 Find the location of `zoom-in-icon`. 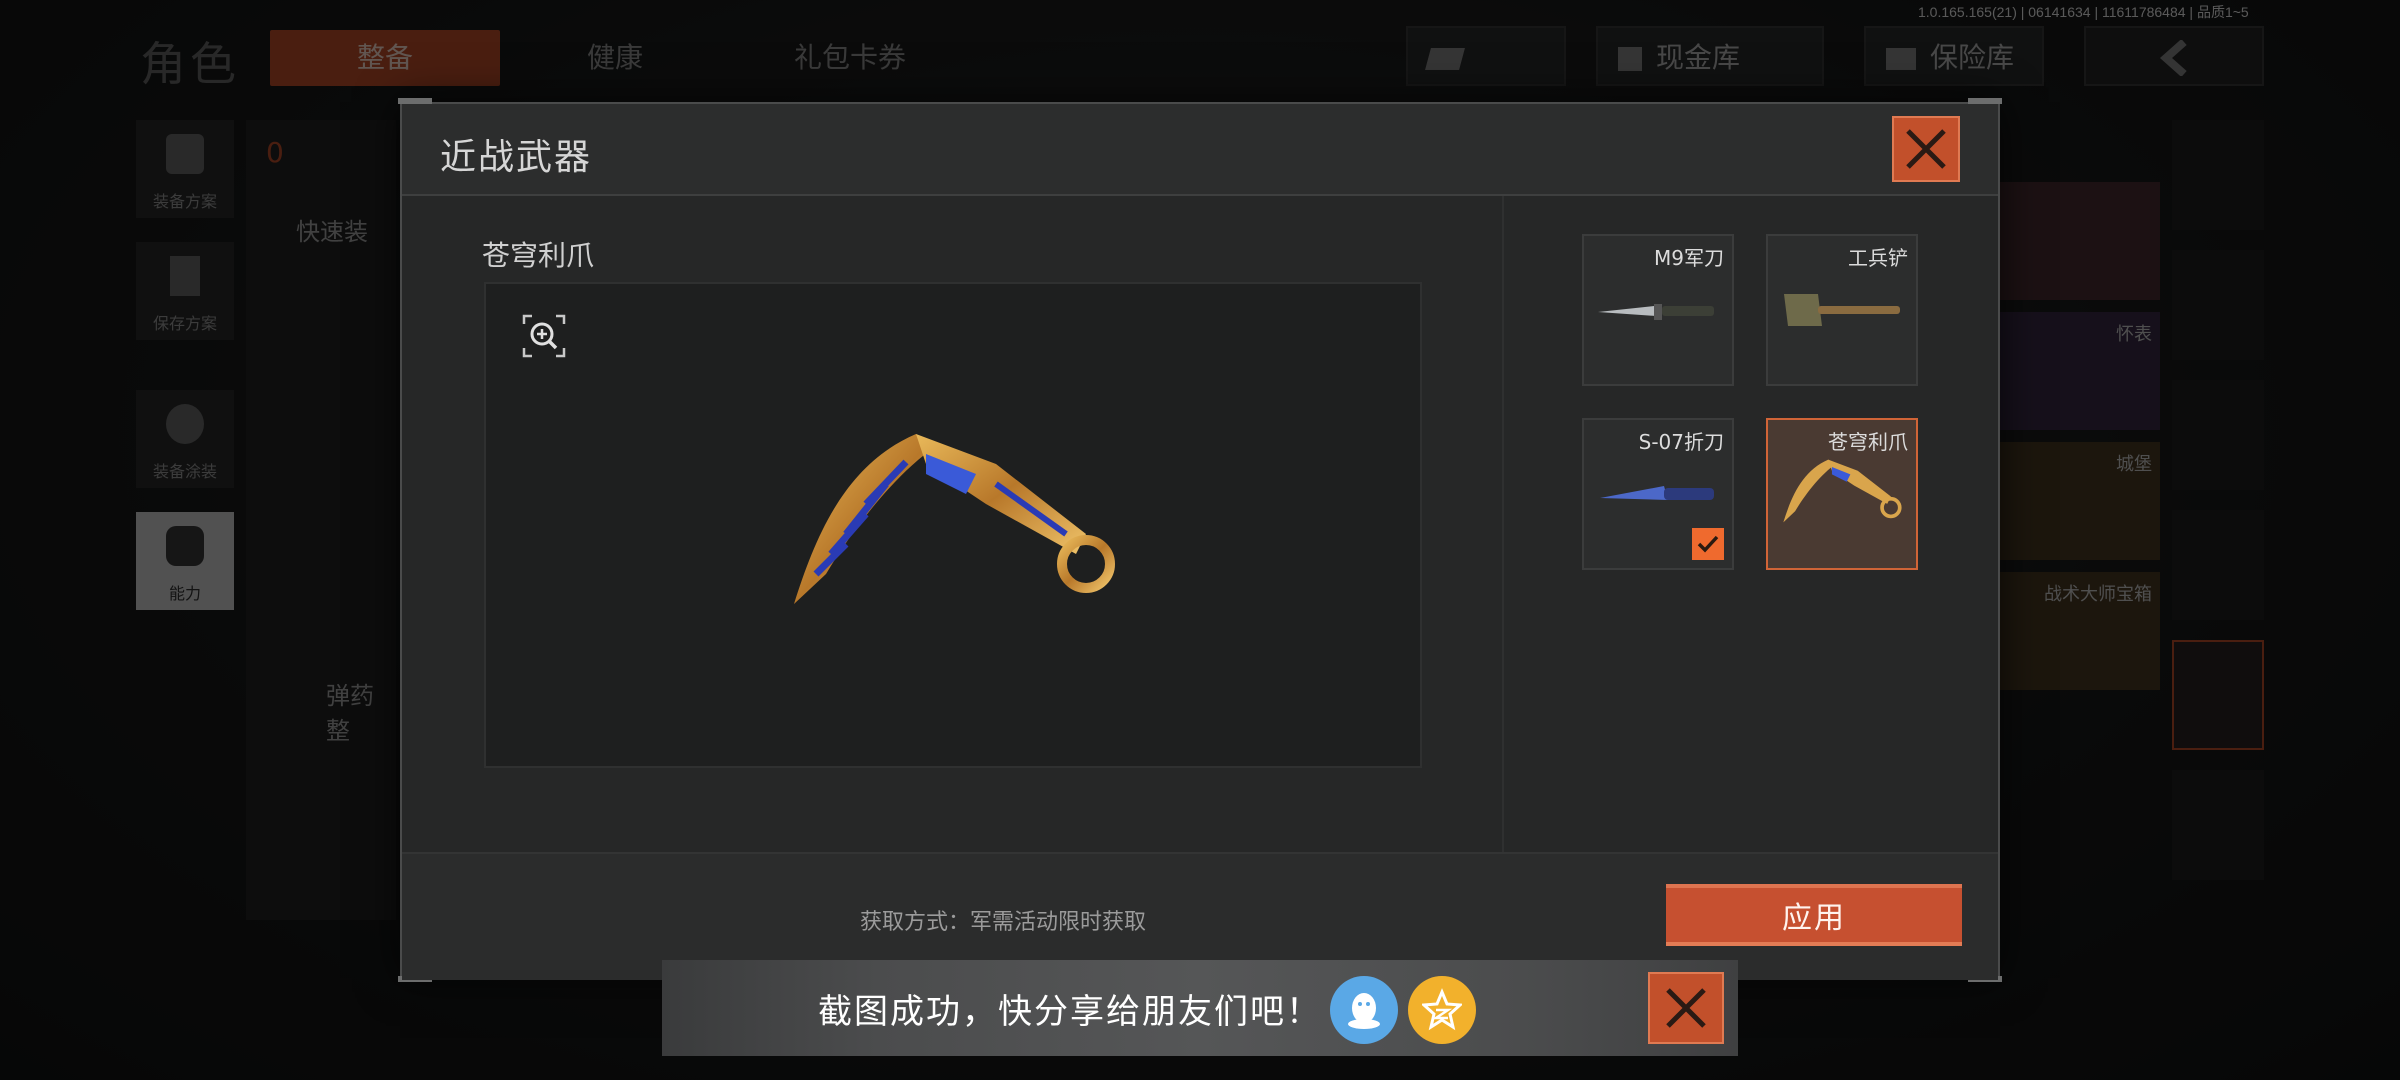

zoom-in-icon is located at coordinates (544, 336).